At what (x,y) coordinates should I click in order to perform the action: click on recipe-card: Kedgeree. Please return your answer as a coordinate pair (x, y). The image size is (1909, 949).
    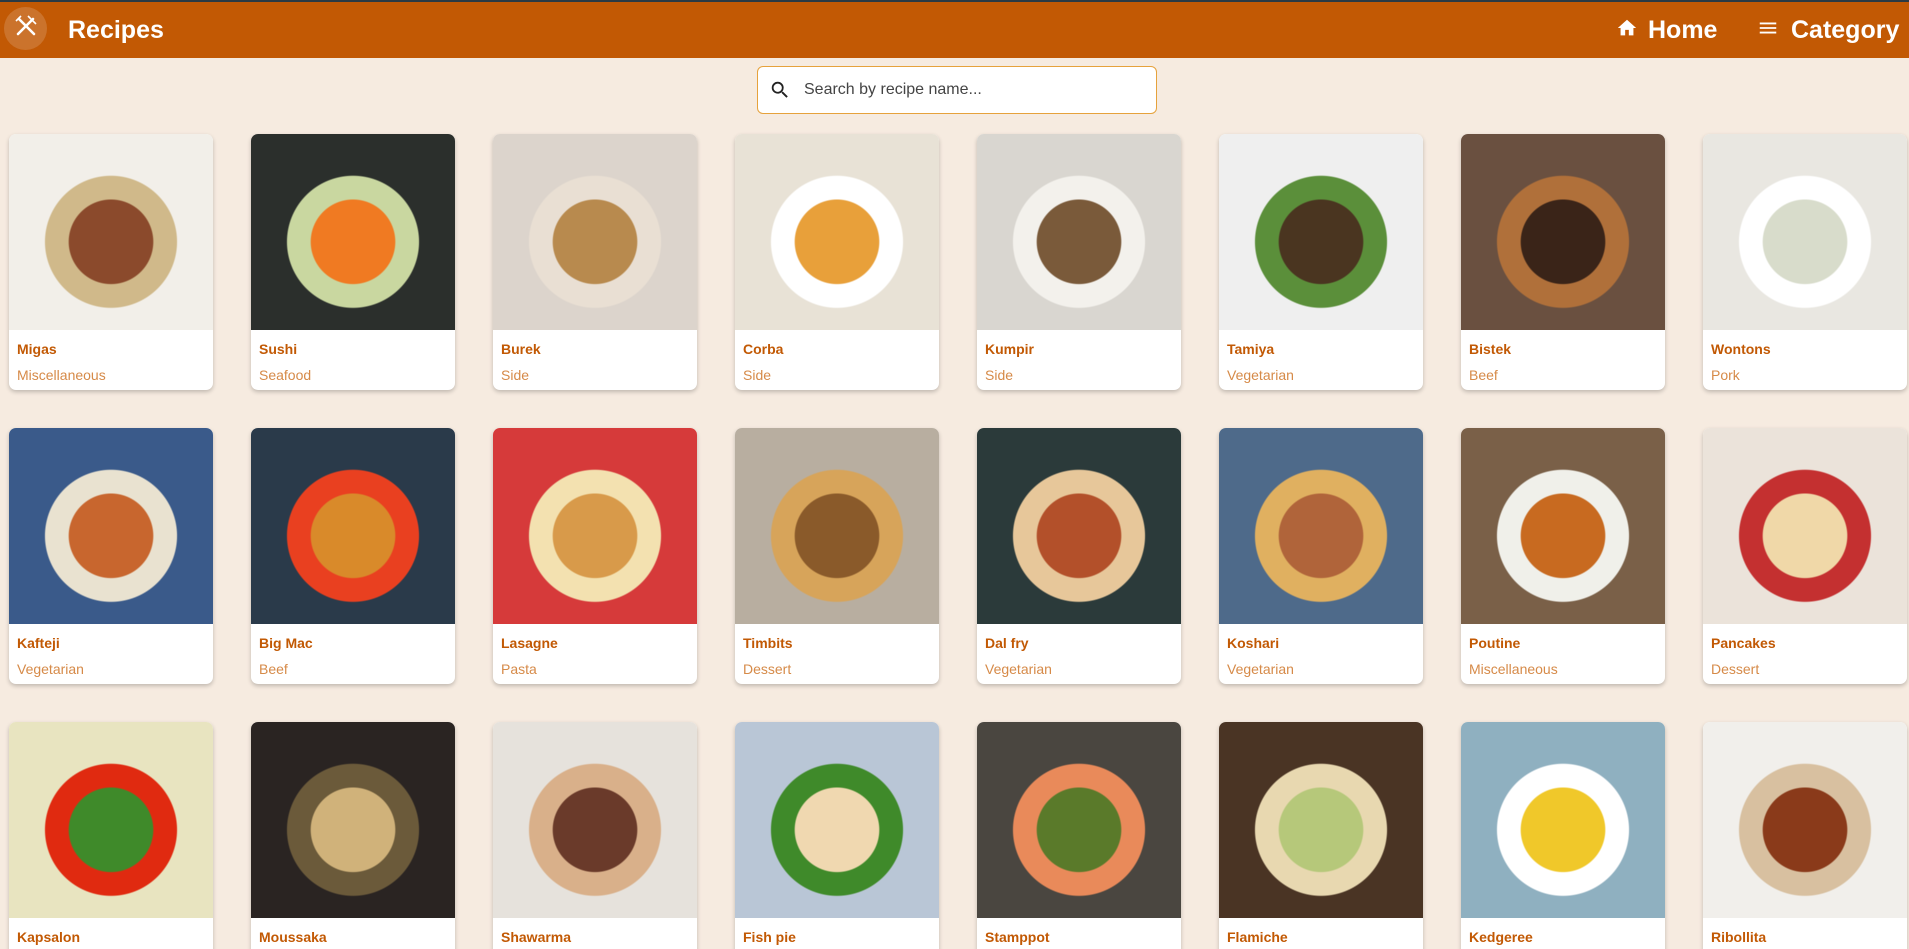
    Looking at the image, I should click on (1563, 835).